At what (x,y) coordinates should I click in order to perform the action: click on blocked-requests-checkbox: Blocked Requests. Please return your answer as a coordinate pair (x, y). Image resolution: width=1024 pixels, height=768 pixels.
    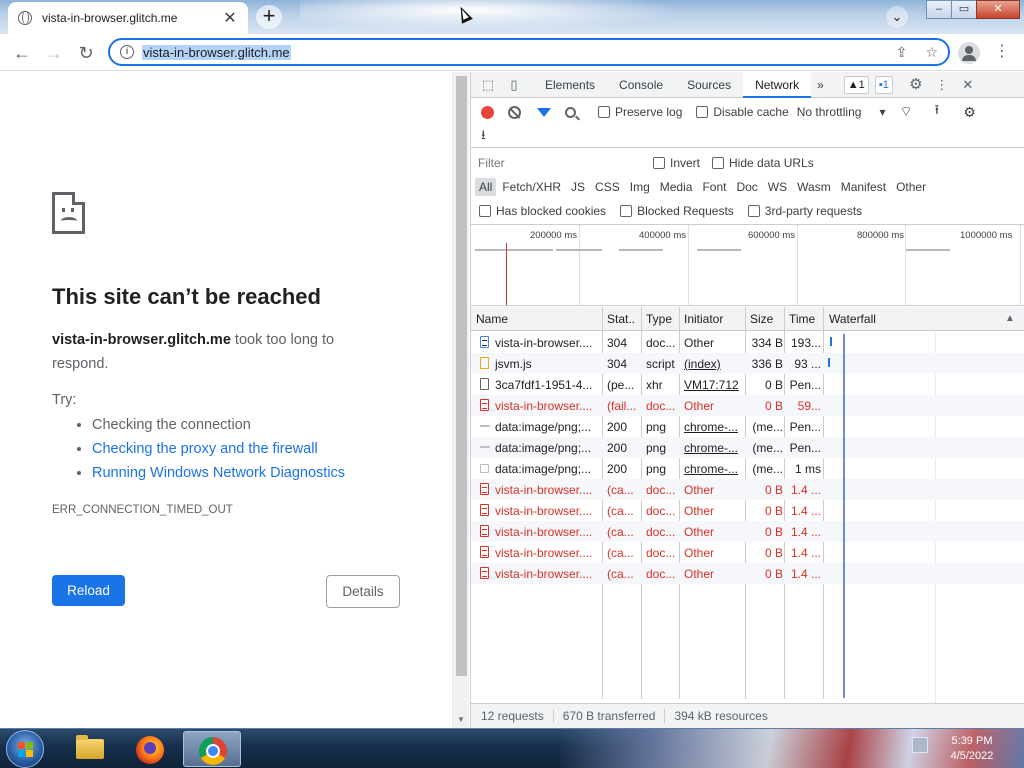
    Looking at the image, I should click on (677, 211).